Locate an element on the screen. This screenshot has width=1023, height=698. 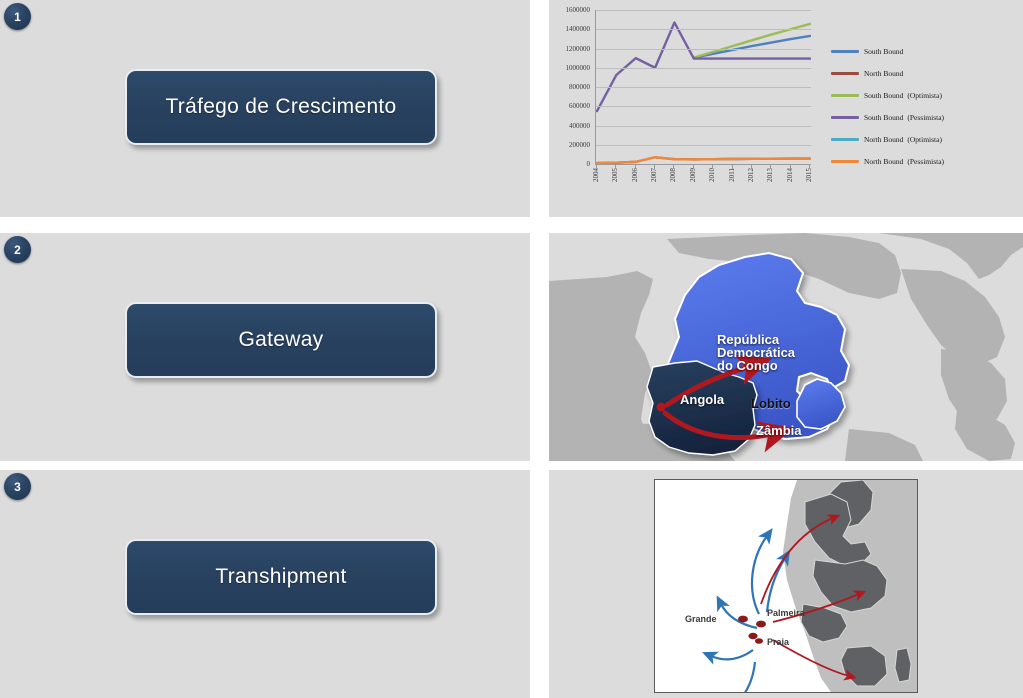
chart-y-tick-label: 600000 is located at coordinates (579, 106).